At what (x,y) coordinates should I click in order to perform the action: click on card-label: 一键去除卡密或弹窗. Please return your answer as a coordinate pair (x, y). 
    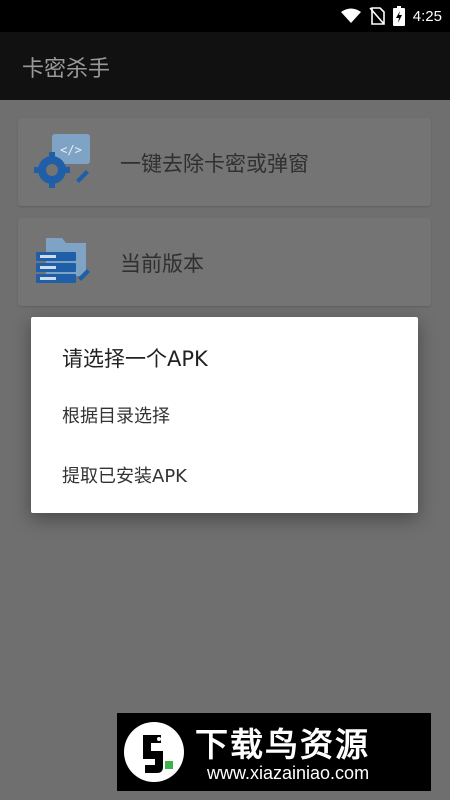
    Looking at the image, I should click on (214, 164).